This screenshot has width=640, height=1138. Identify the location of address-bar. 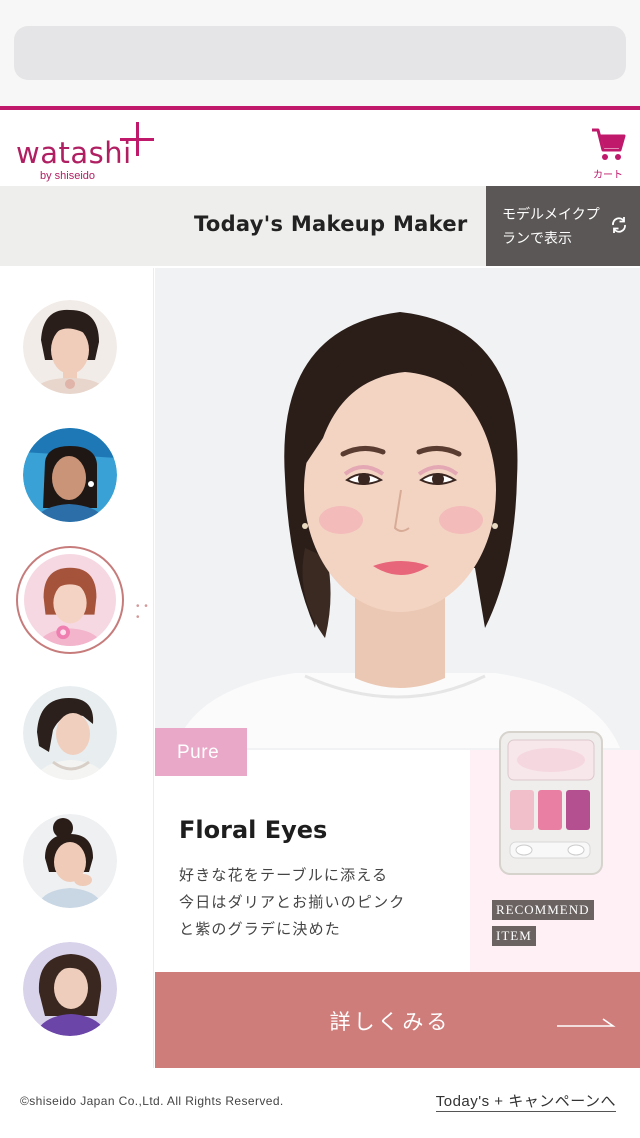
(320, 53).